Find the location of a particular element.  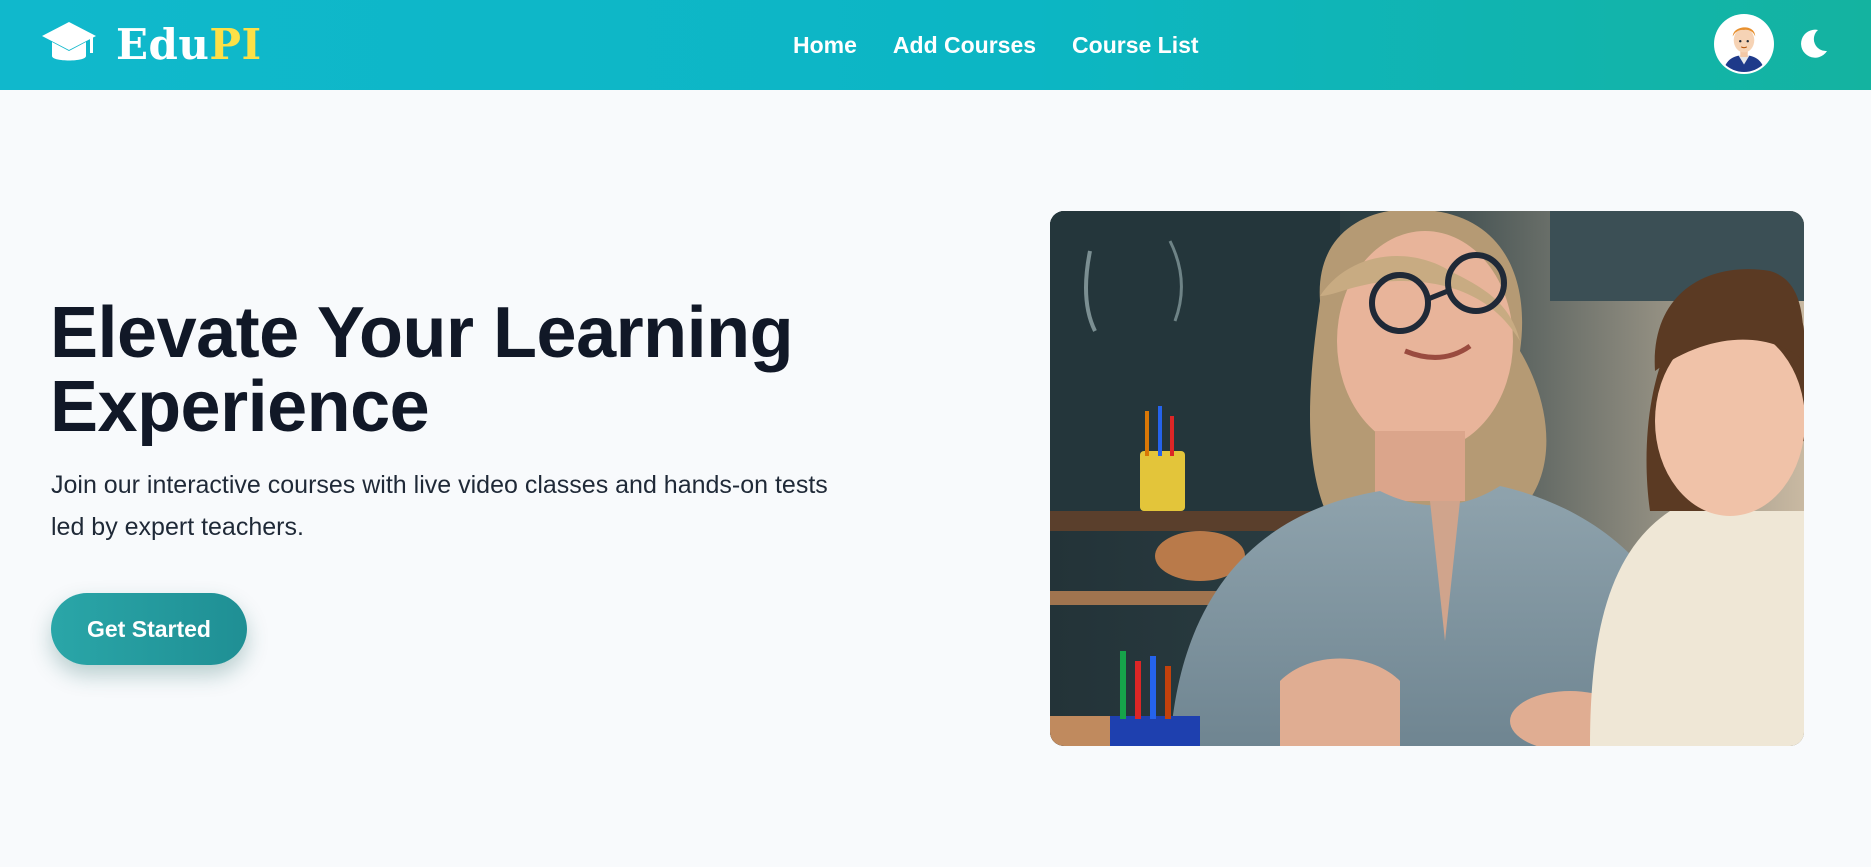

brand-name: EduPI is located at coordinates (189, 45).